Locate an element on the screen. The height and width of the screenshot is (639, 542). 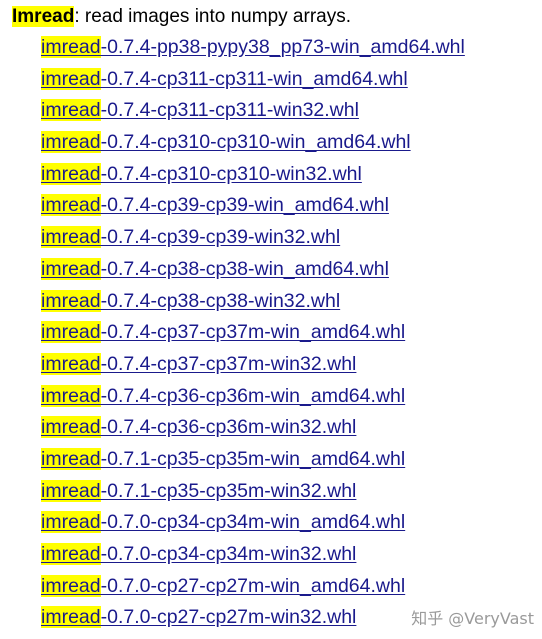
download-link: imread-0.7.4-cp36-cp36m-win32.whl is located at coordinates (199, 427).